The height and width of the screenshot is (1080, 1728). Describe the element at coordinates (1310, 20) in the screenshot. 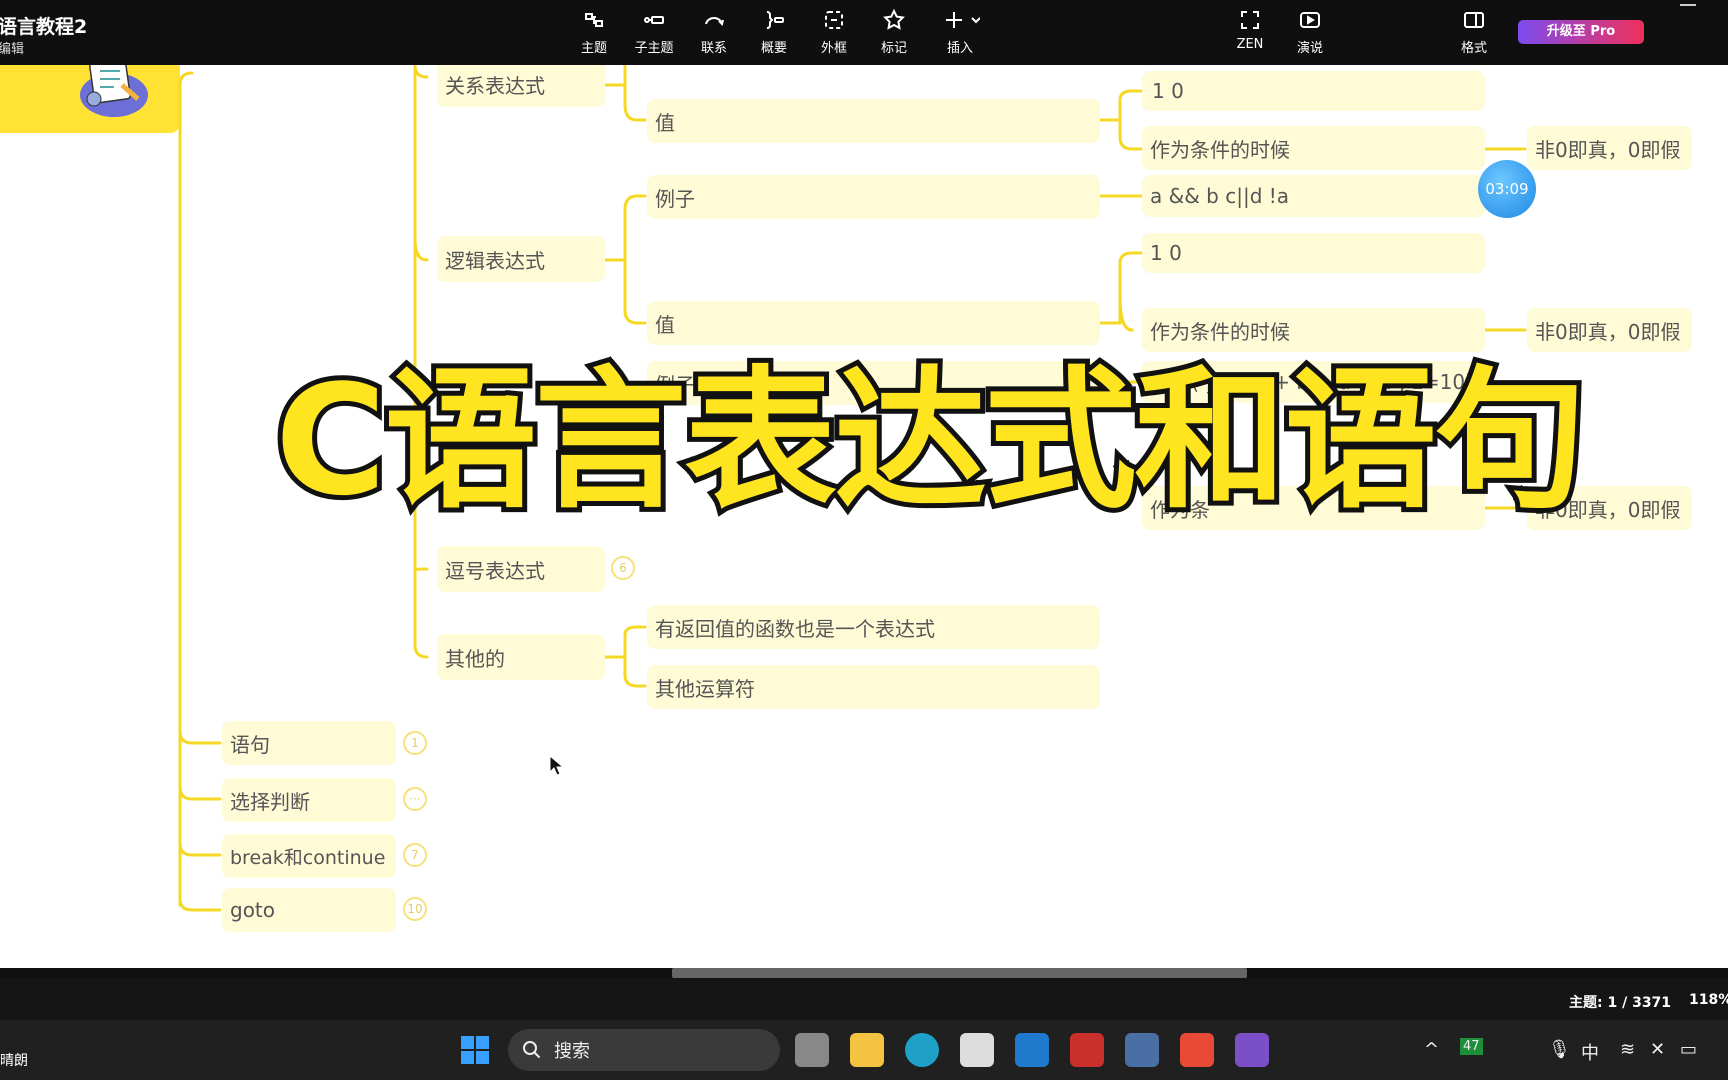

I see `pitch-icon` at that location.